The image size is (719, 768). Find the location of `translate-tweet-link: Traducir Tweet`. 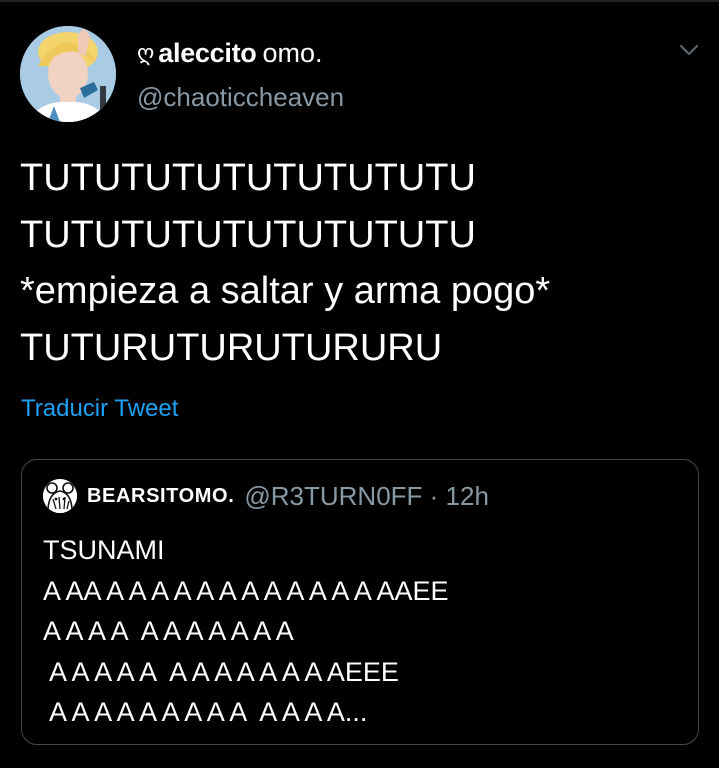

translate-tweet-link: Traducir Tweet is located at coordinates (99, 409).